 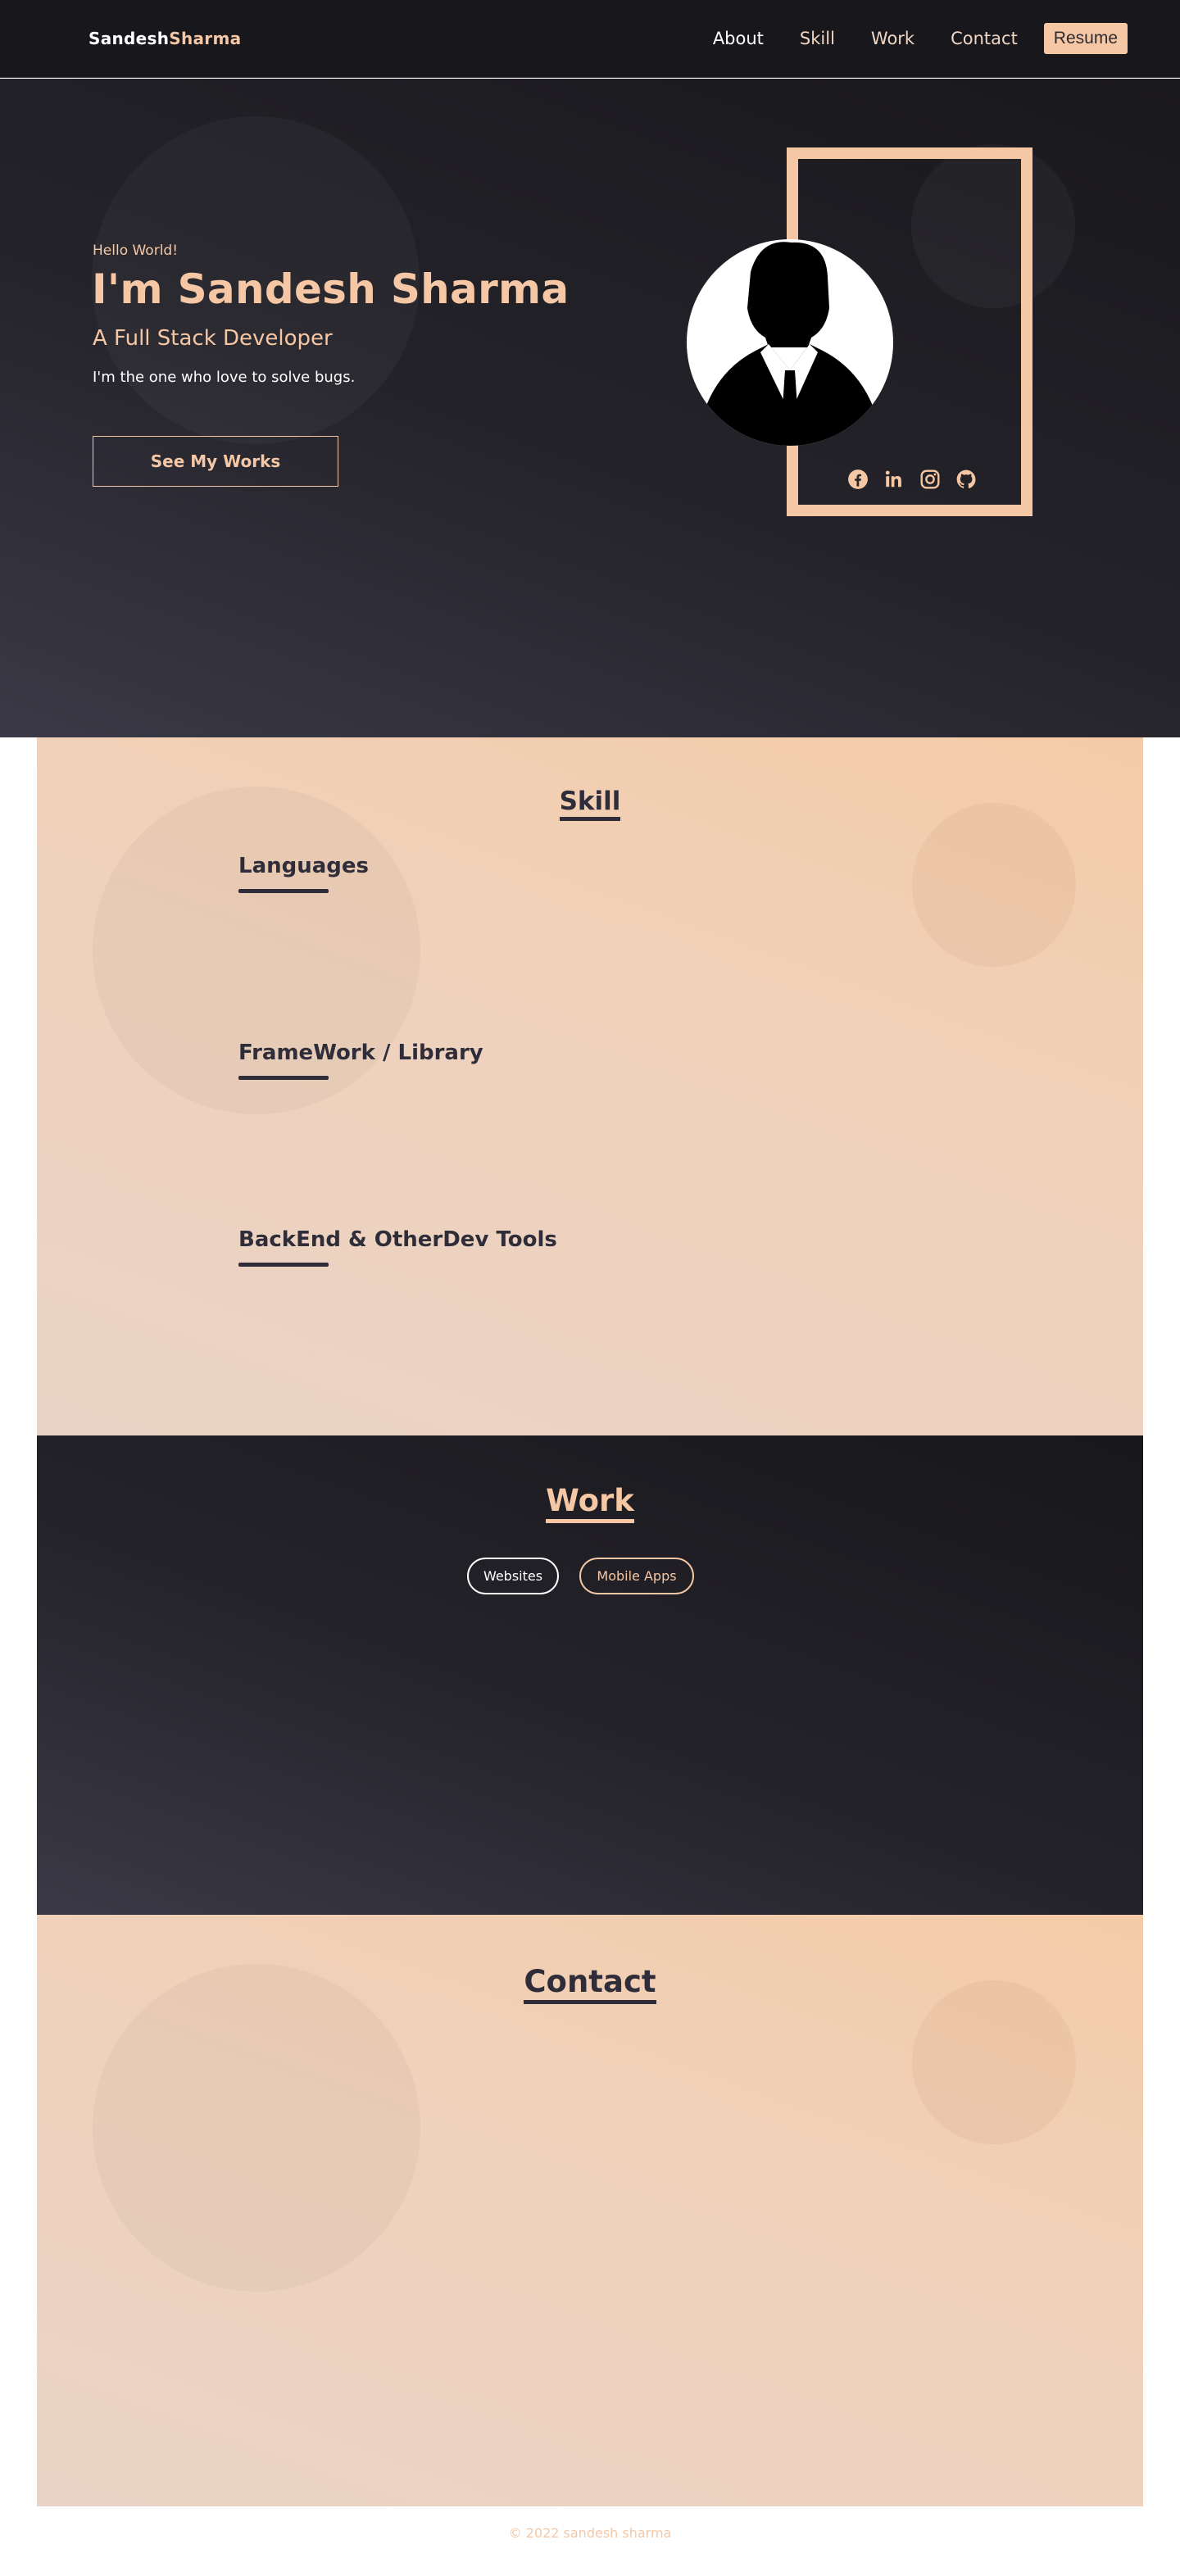 What do you see at coordinates (136, 251) in the screenshot?
I see `hero-greeting: Hello World!` at bounding box center [136, 251].